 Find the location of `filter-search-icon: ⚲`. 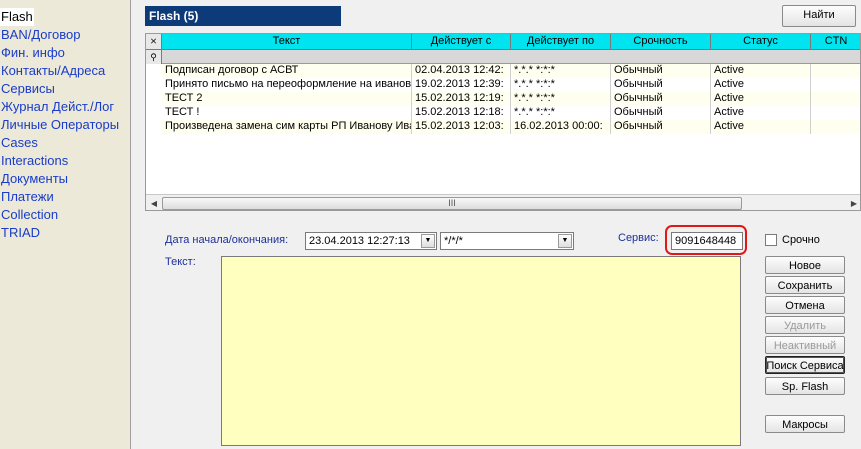

filter-search-icon: ⚲ is located at coordinates (154, 57).